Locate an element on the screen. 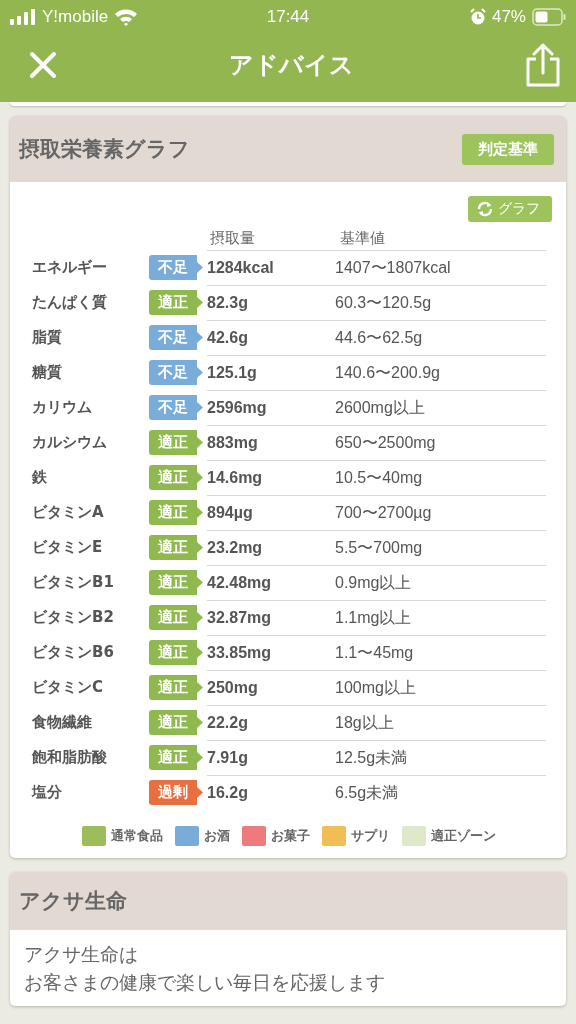 The image size is (576, 1024). reference-range: 140.6〜200.9g is located at coordinates (387, 372).